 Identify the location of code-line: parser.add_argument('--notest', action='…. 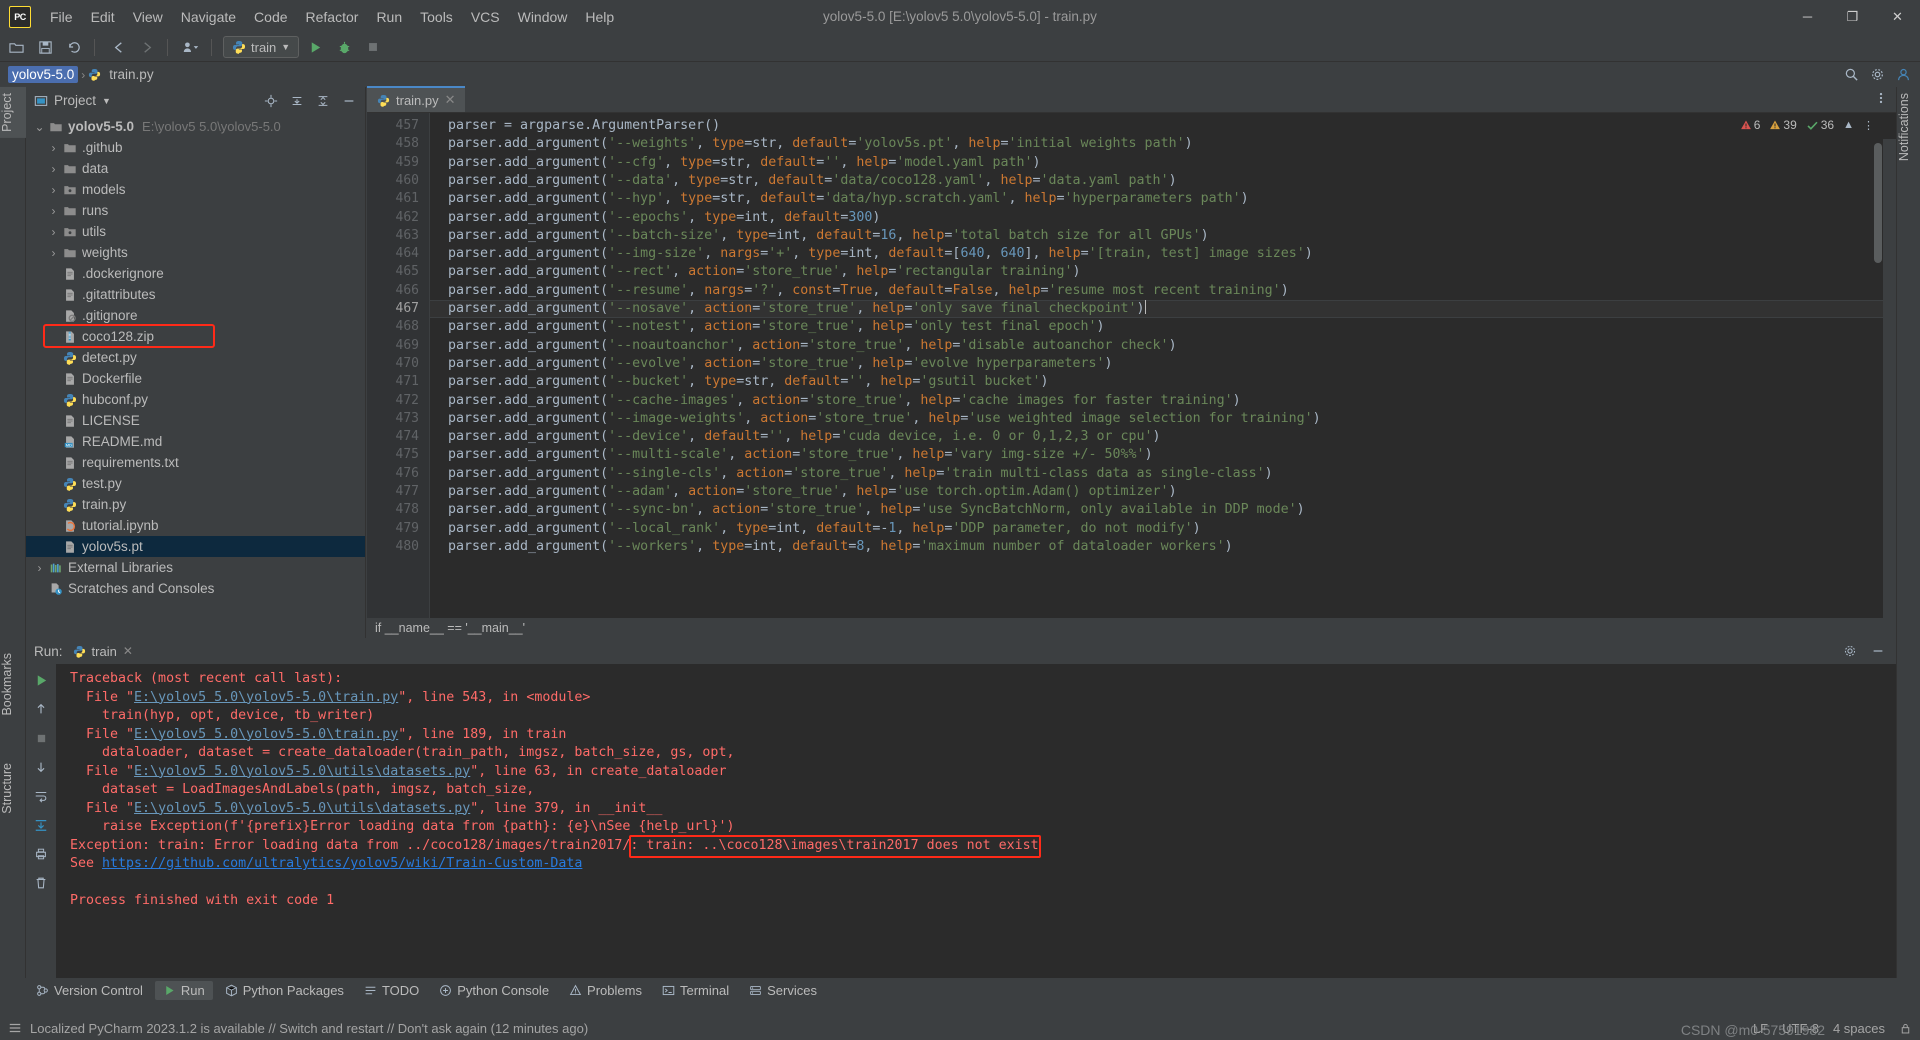
(776, 327).